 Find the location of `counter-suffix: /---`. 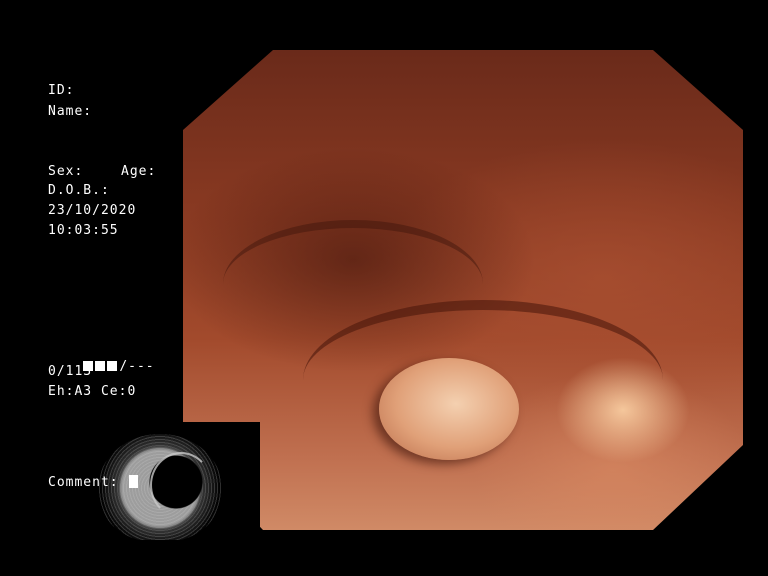

counter-suffix: /--- is located at coordinates (137, 366).